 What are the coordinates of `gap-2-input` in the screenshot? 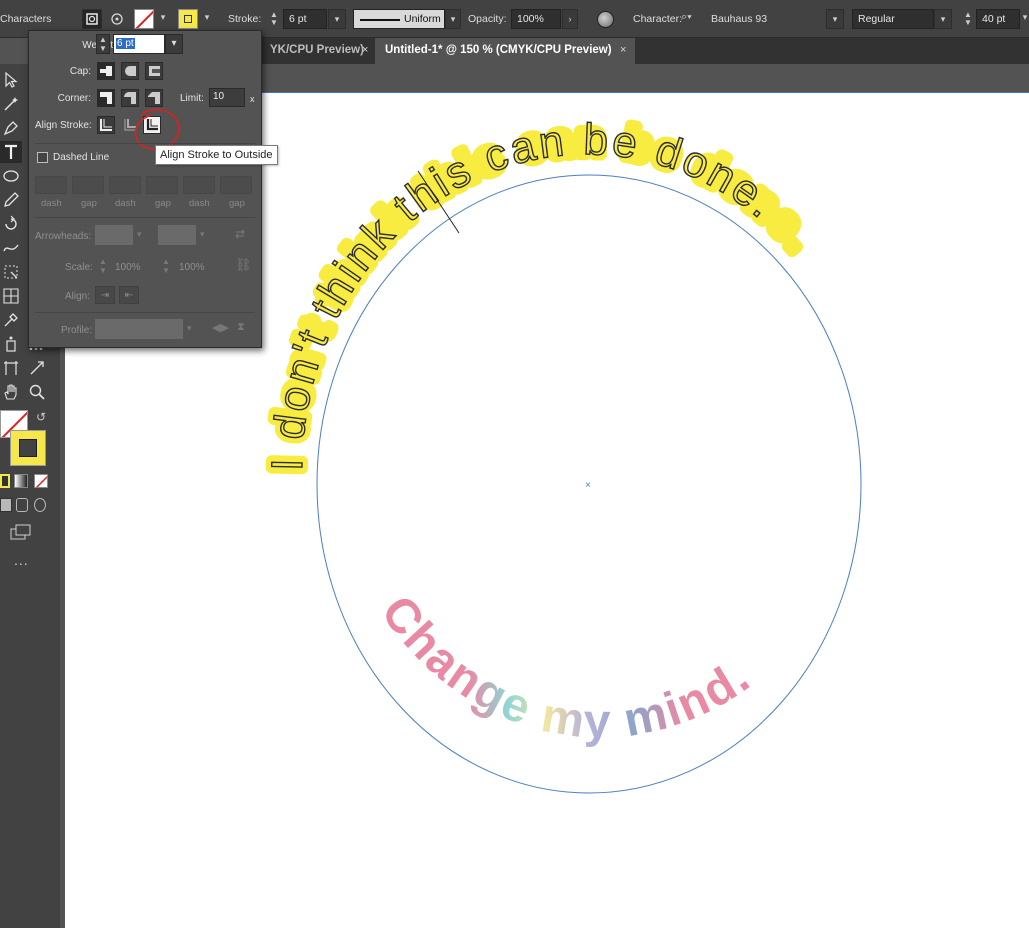 It's located at (162, 185).